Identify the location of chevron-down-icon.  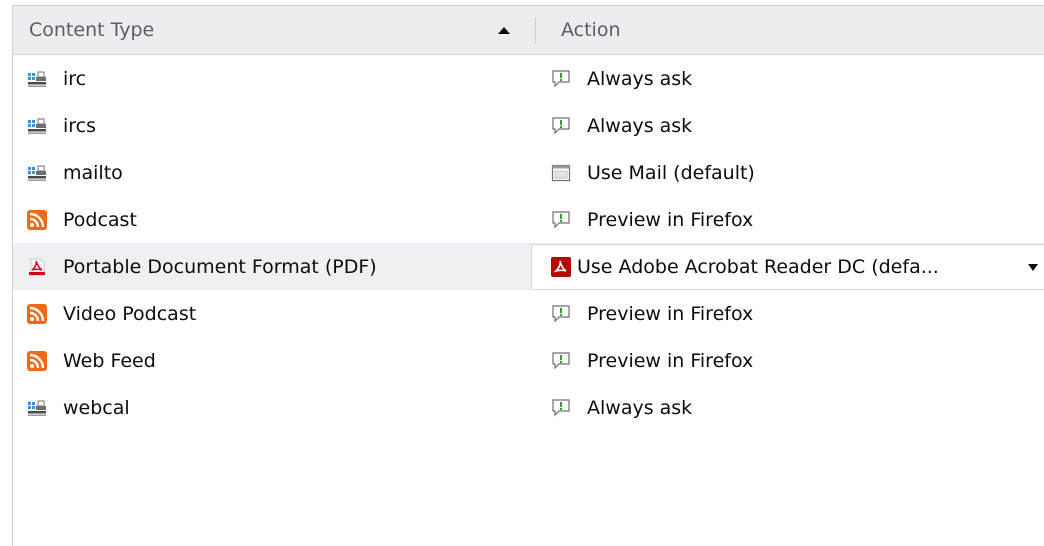
(1033, 267).